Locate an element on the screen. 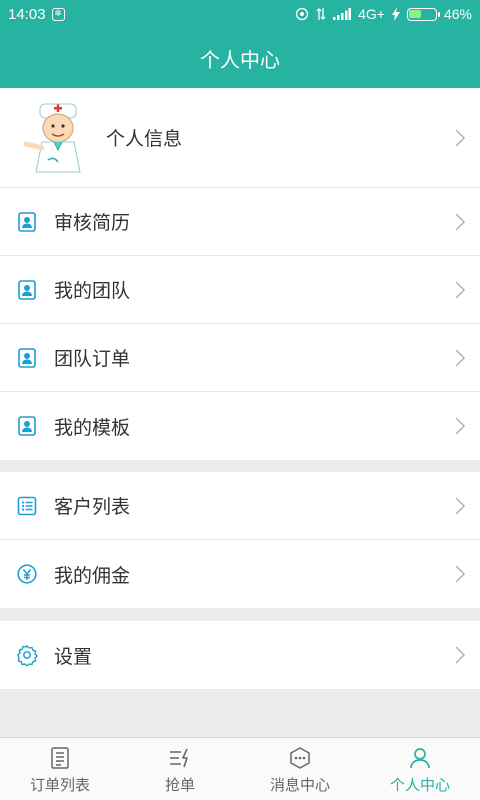 The width and height of the screenshot is (480, 800). status-time: 14:03 is located at coordinates (27, 14).